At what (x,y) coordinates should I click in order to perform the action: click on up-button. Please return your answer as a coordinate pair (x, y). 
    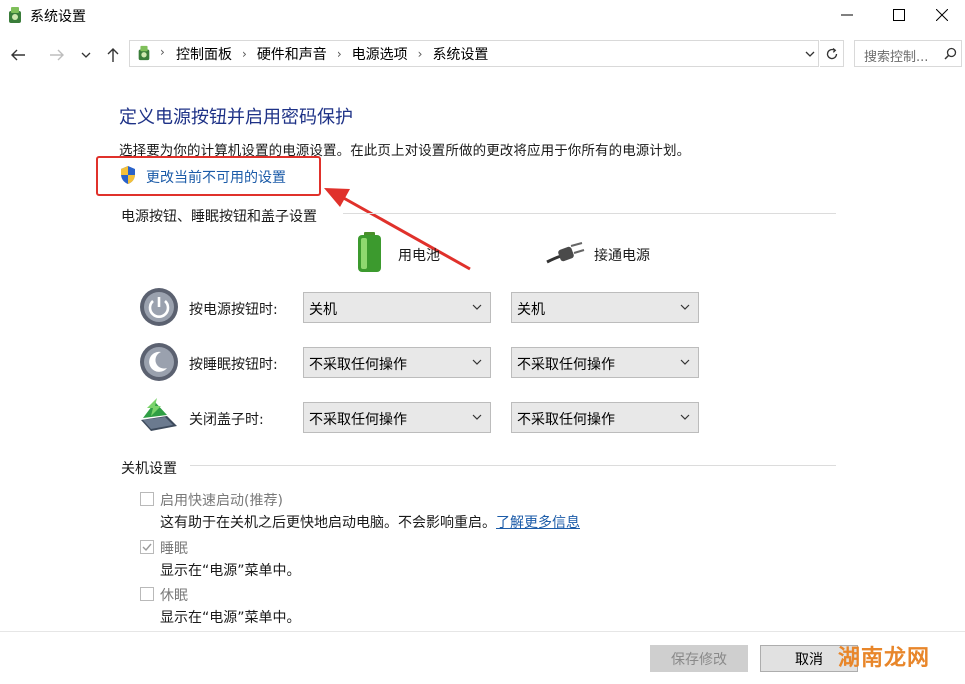
    Looking at the image, I should click on (113, 55).